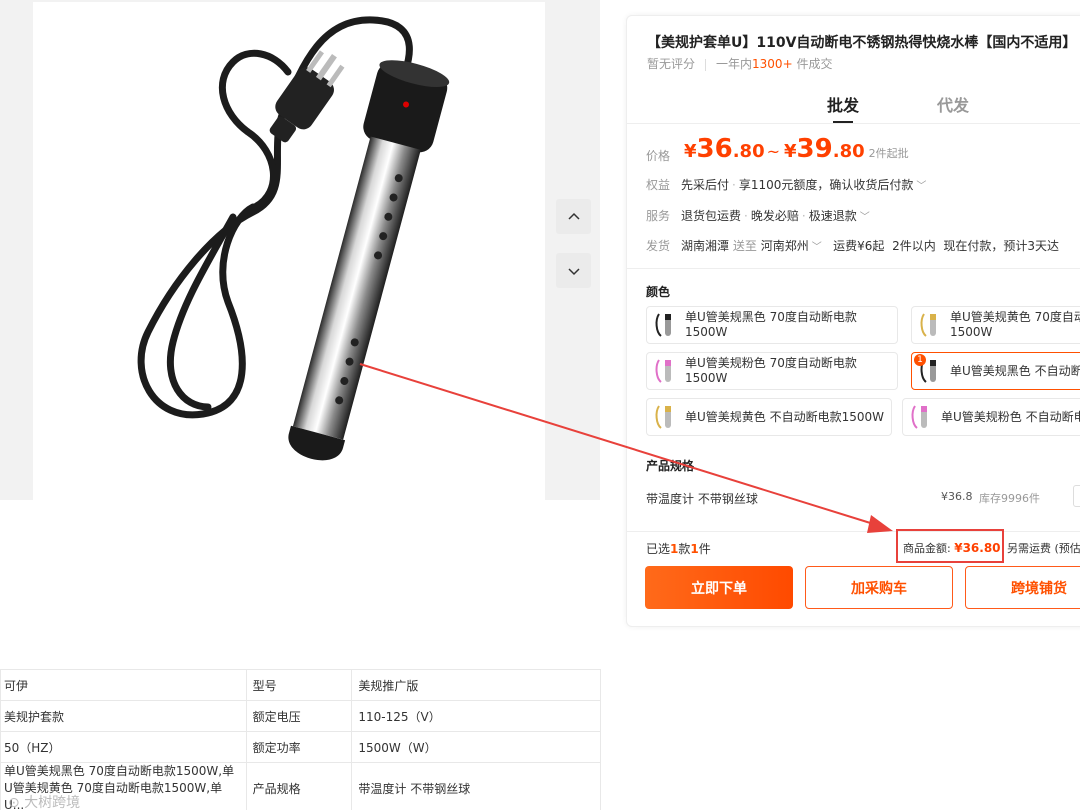 The height and width of the screenshot is (810, 1080). What do you see at coordinates (1076, 496) in the screenshot?
I see `quantity-stepper: -` at bounding box center [1076, 496].